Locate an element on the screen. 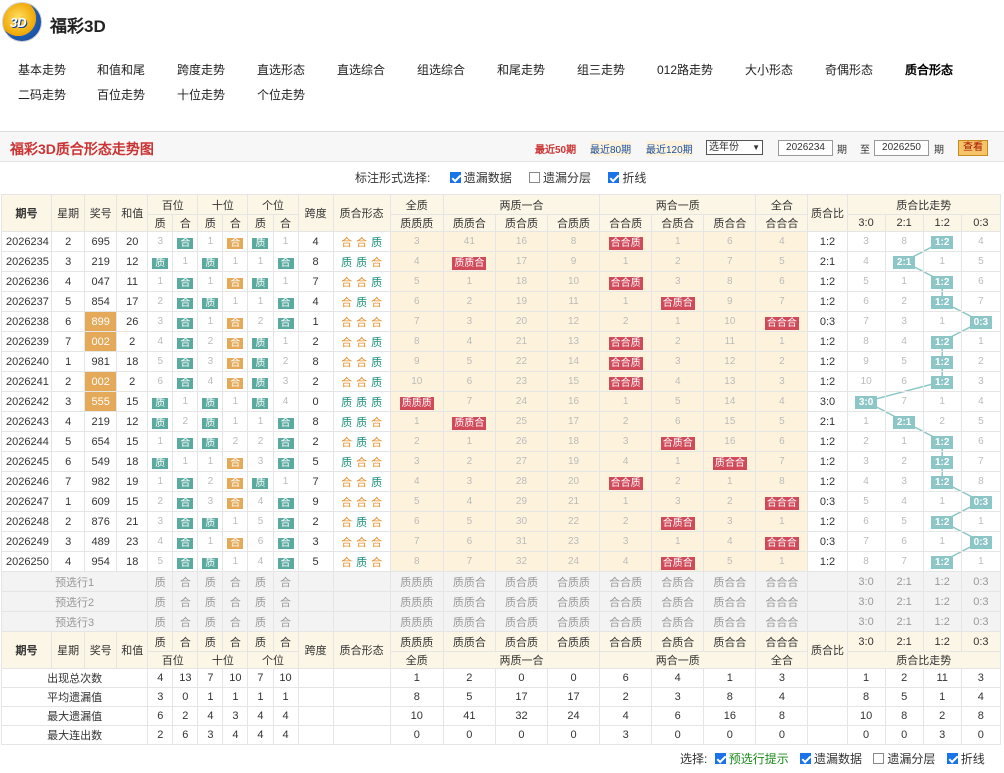 This screenshot has width=1004, height=773. sum-cell: 20 is located at coordinates (132, 241).